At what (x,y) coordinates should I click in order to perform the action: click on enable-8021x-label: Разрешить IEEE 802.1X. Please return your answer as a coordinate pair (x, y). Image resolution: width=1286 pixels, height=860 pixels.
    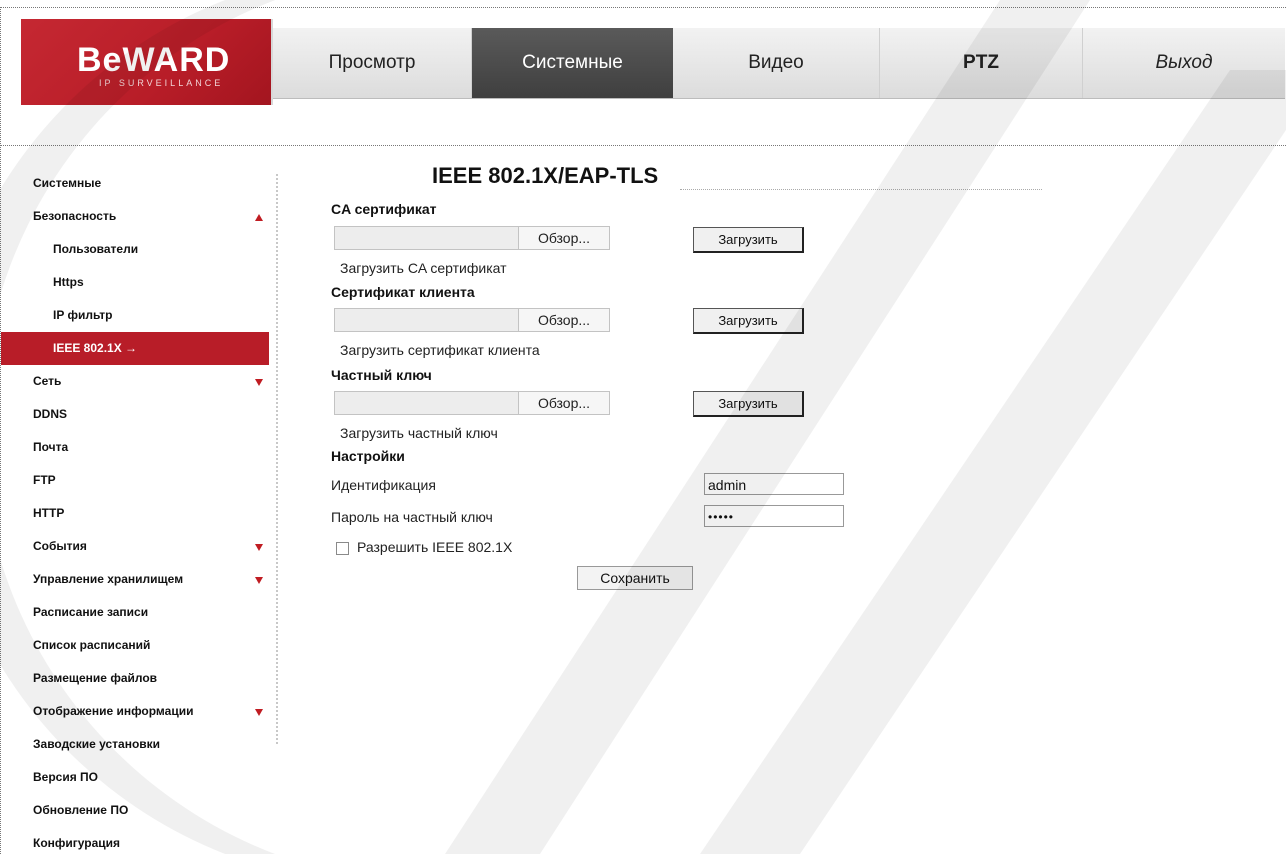
    Looking at the image, I should click on (435, 547).